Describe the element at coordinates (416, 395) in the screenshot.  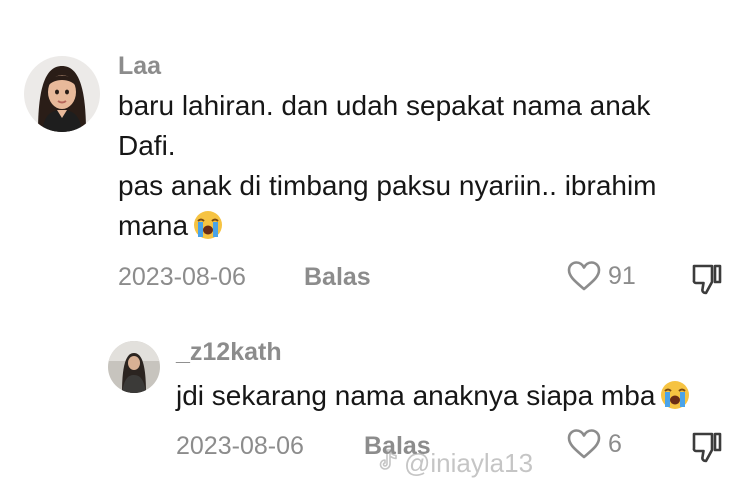
I see `reply-text-content: jdi sekarang nama anaknya siapa mba` at that location.